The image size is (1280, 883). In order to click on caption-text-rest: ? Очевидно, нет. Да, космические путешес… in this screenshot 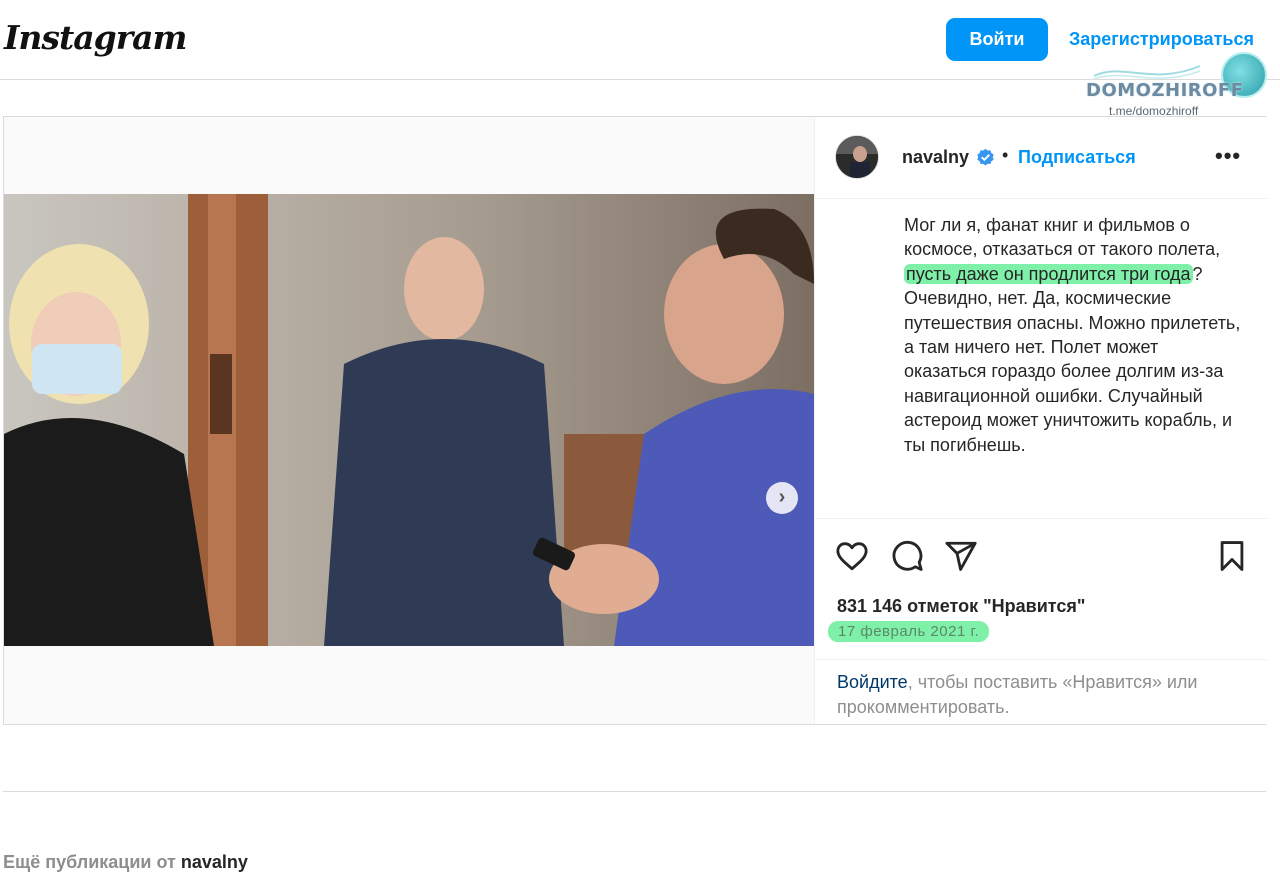, I will do `click(1072, 359)`.